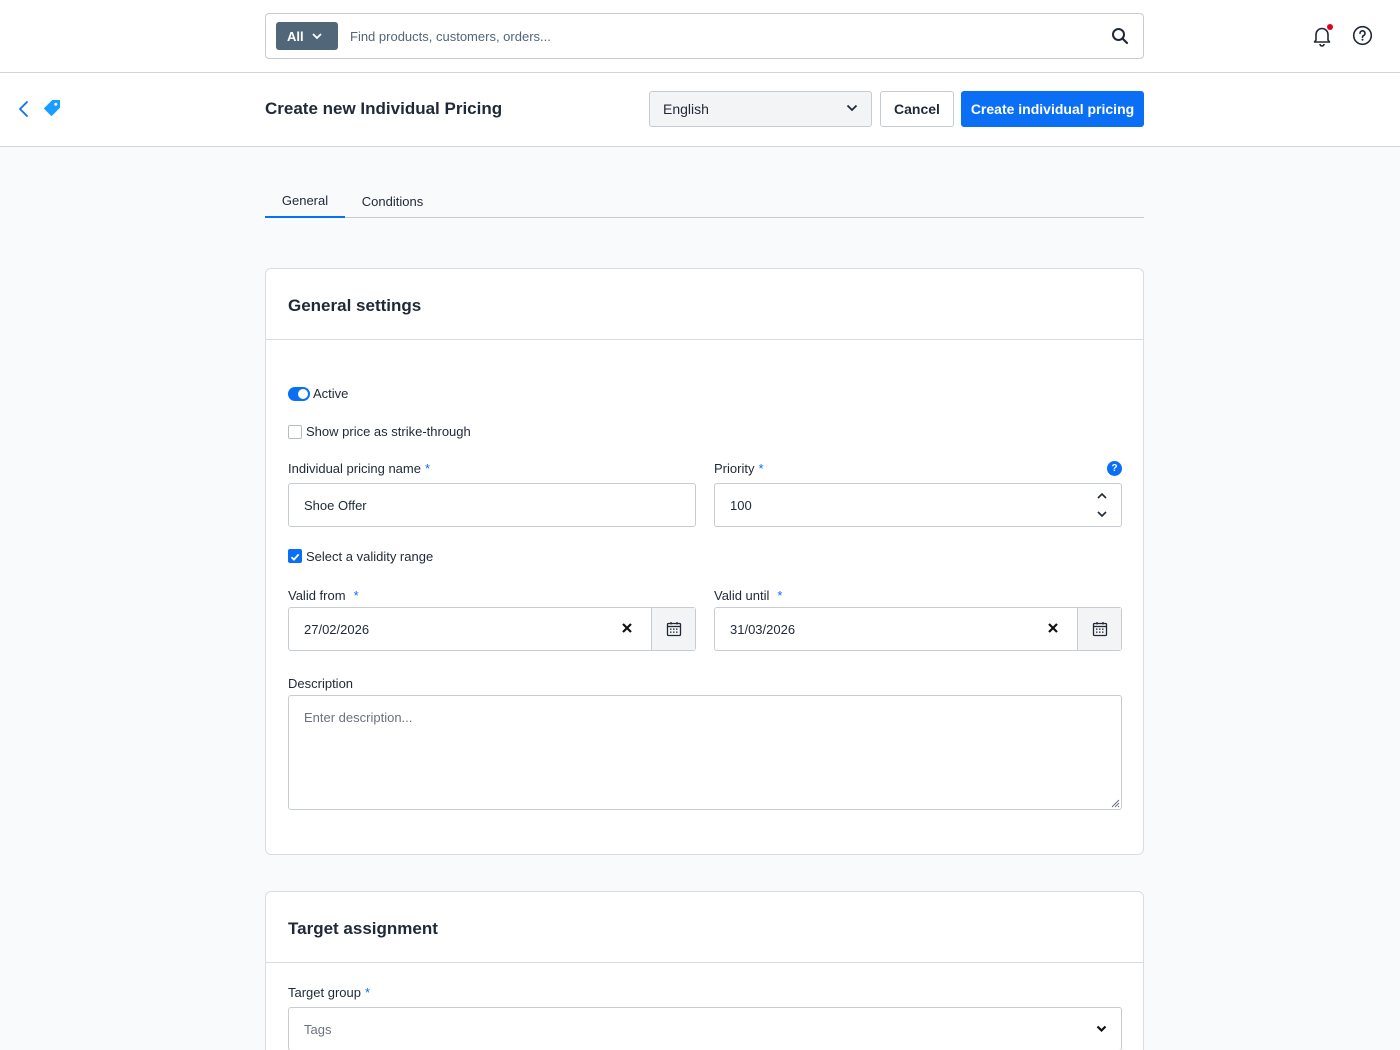  What do you see at coordinates (1114, 802) in the screenshot?
I see `resize-grip-icon` at bounding box center [1114, 802].